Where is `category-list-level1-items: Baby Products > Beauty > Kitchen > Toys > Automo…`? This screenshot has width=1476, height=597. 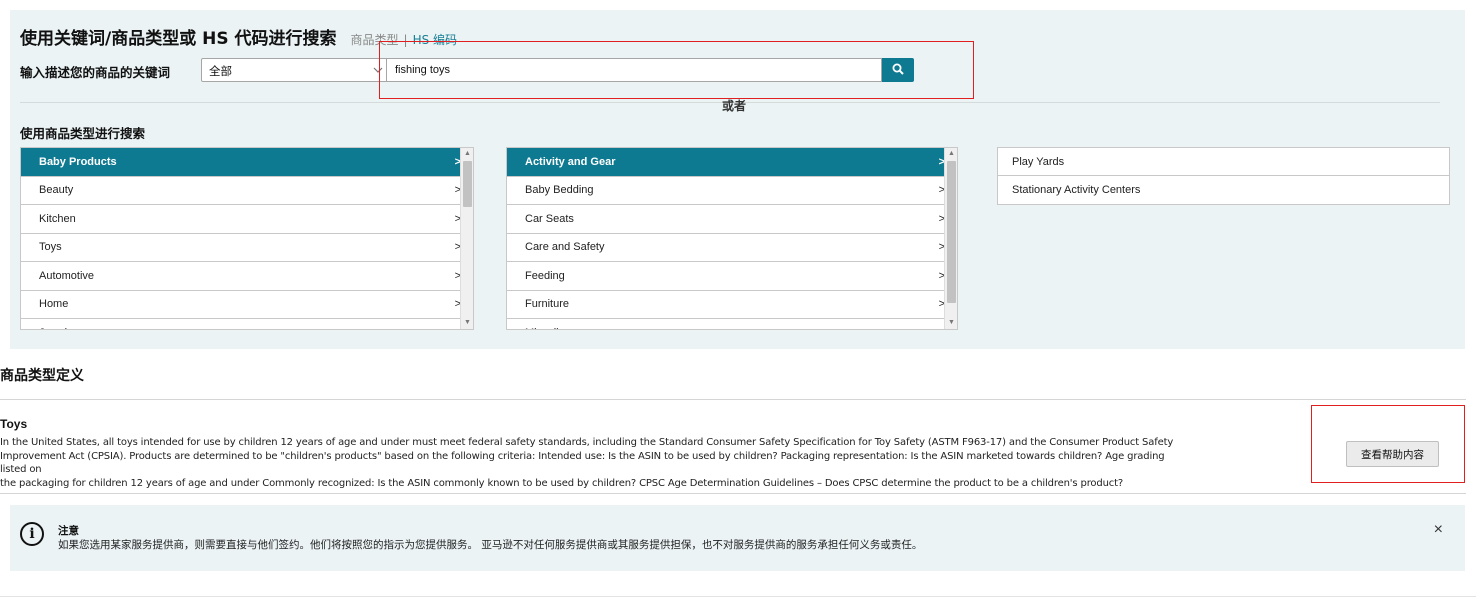 category-list-level1-items: Baby Products > Beauty > Kitchen > Toys > Automo… is located at coordinates (247, 238).